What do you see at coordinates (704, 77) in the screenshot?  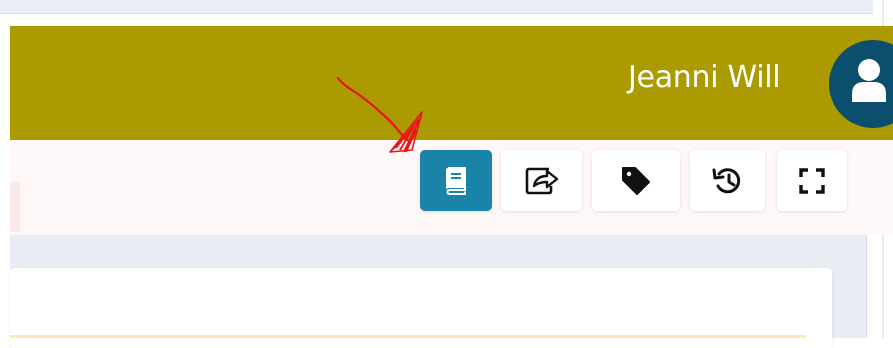 I see `user-name: Jeanni Will` at bounding box center [704, 77].